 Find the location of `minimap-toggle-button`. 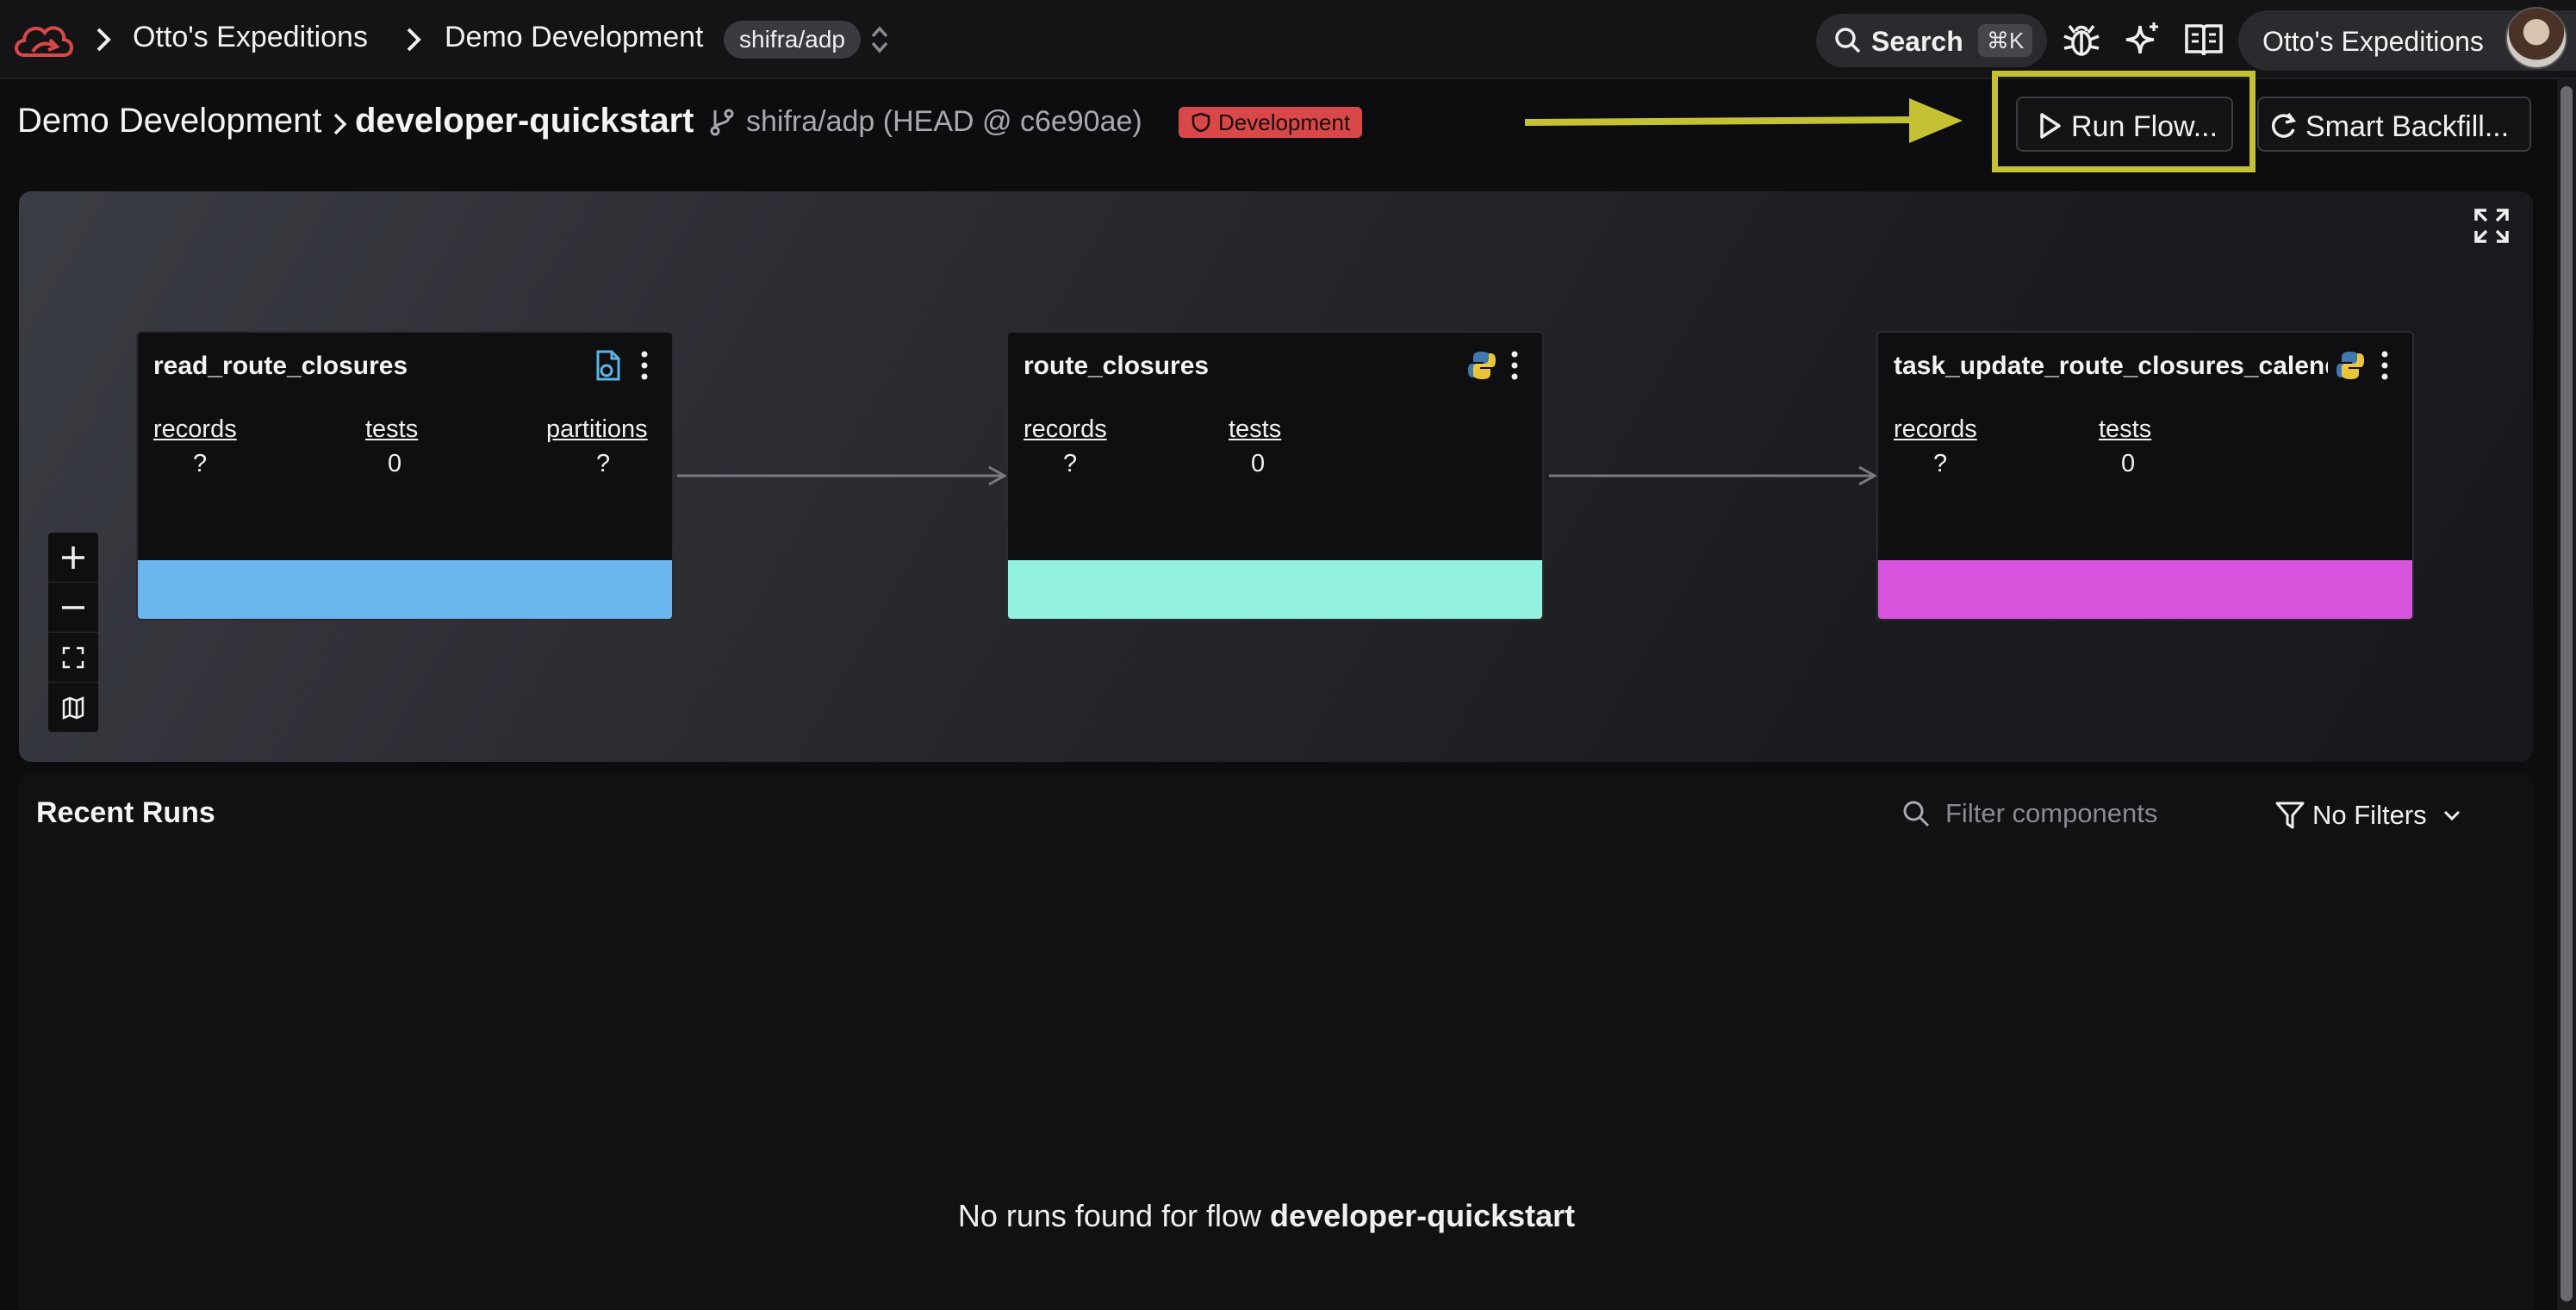

minimap-toggle-button is located at coordinates (73, 708).